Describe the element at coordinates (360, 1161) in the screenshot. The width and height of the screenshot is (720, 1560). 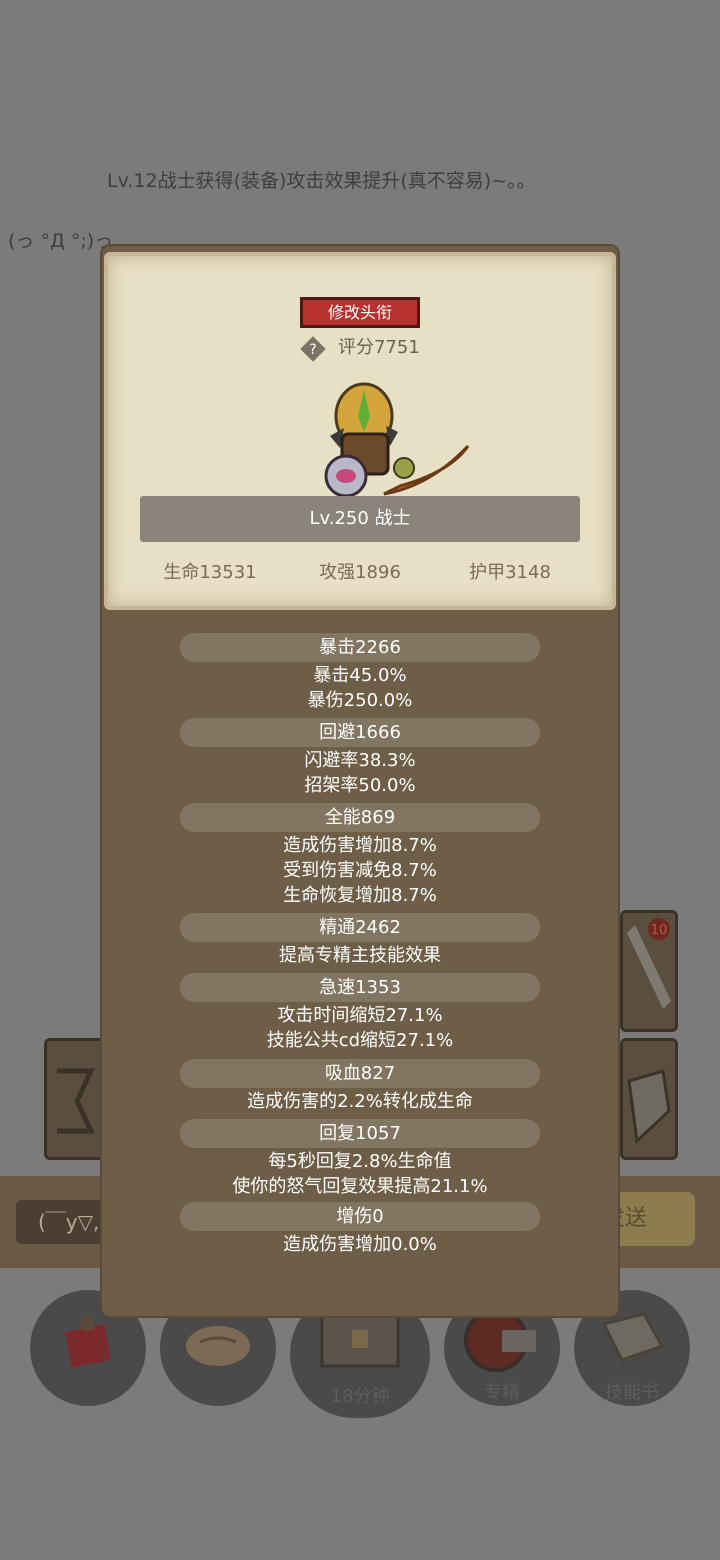
I see `stat-detail: 每5秒回复2.8%生命值` at that location.